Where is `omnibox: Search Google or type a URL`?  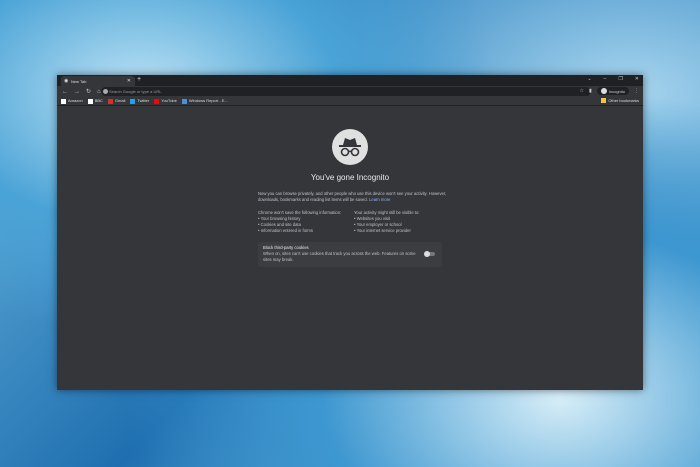
omnibox: Search Google or type a URL is located at coordinates (346, 91).